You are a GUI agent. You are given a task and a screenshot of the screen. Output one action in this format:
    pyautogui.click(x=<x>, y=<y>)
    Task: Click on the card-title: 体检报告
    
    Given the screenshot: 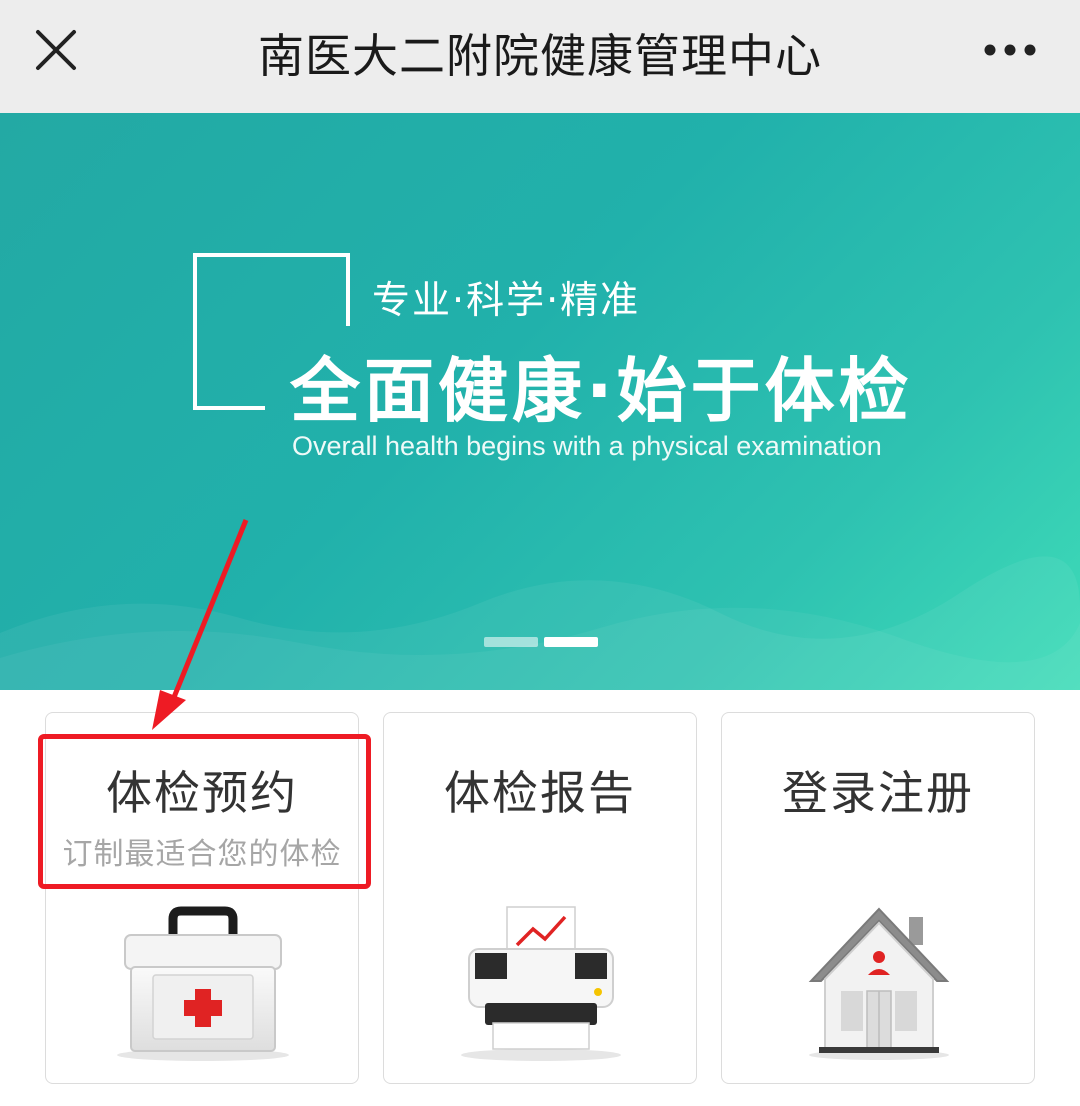 What is the action you would take?
    pyautogui.click(x=540, y=793)
    